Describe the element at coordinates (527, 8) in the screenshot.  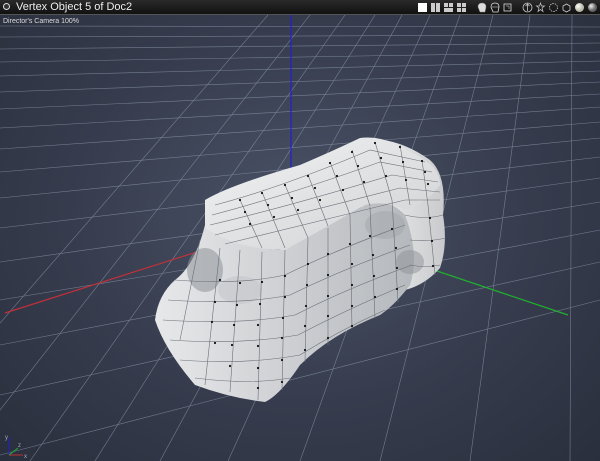
I see `pan-camera-icon` at that location.